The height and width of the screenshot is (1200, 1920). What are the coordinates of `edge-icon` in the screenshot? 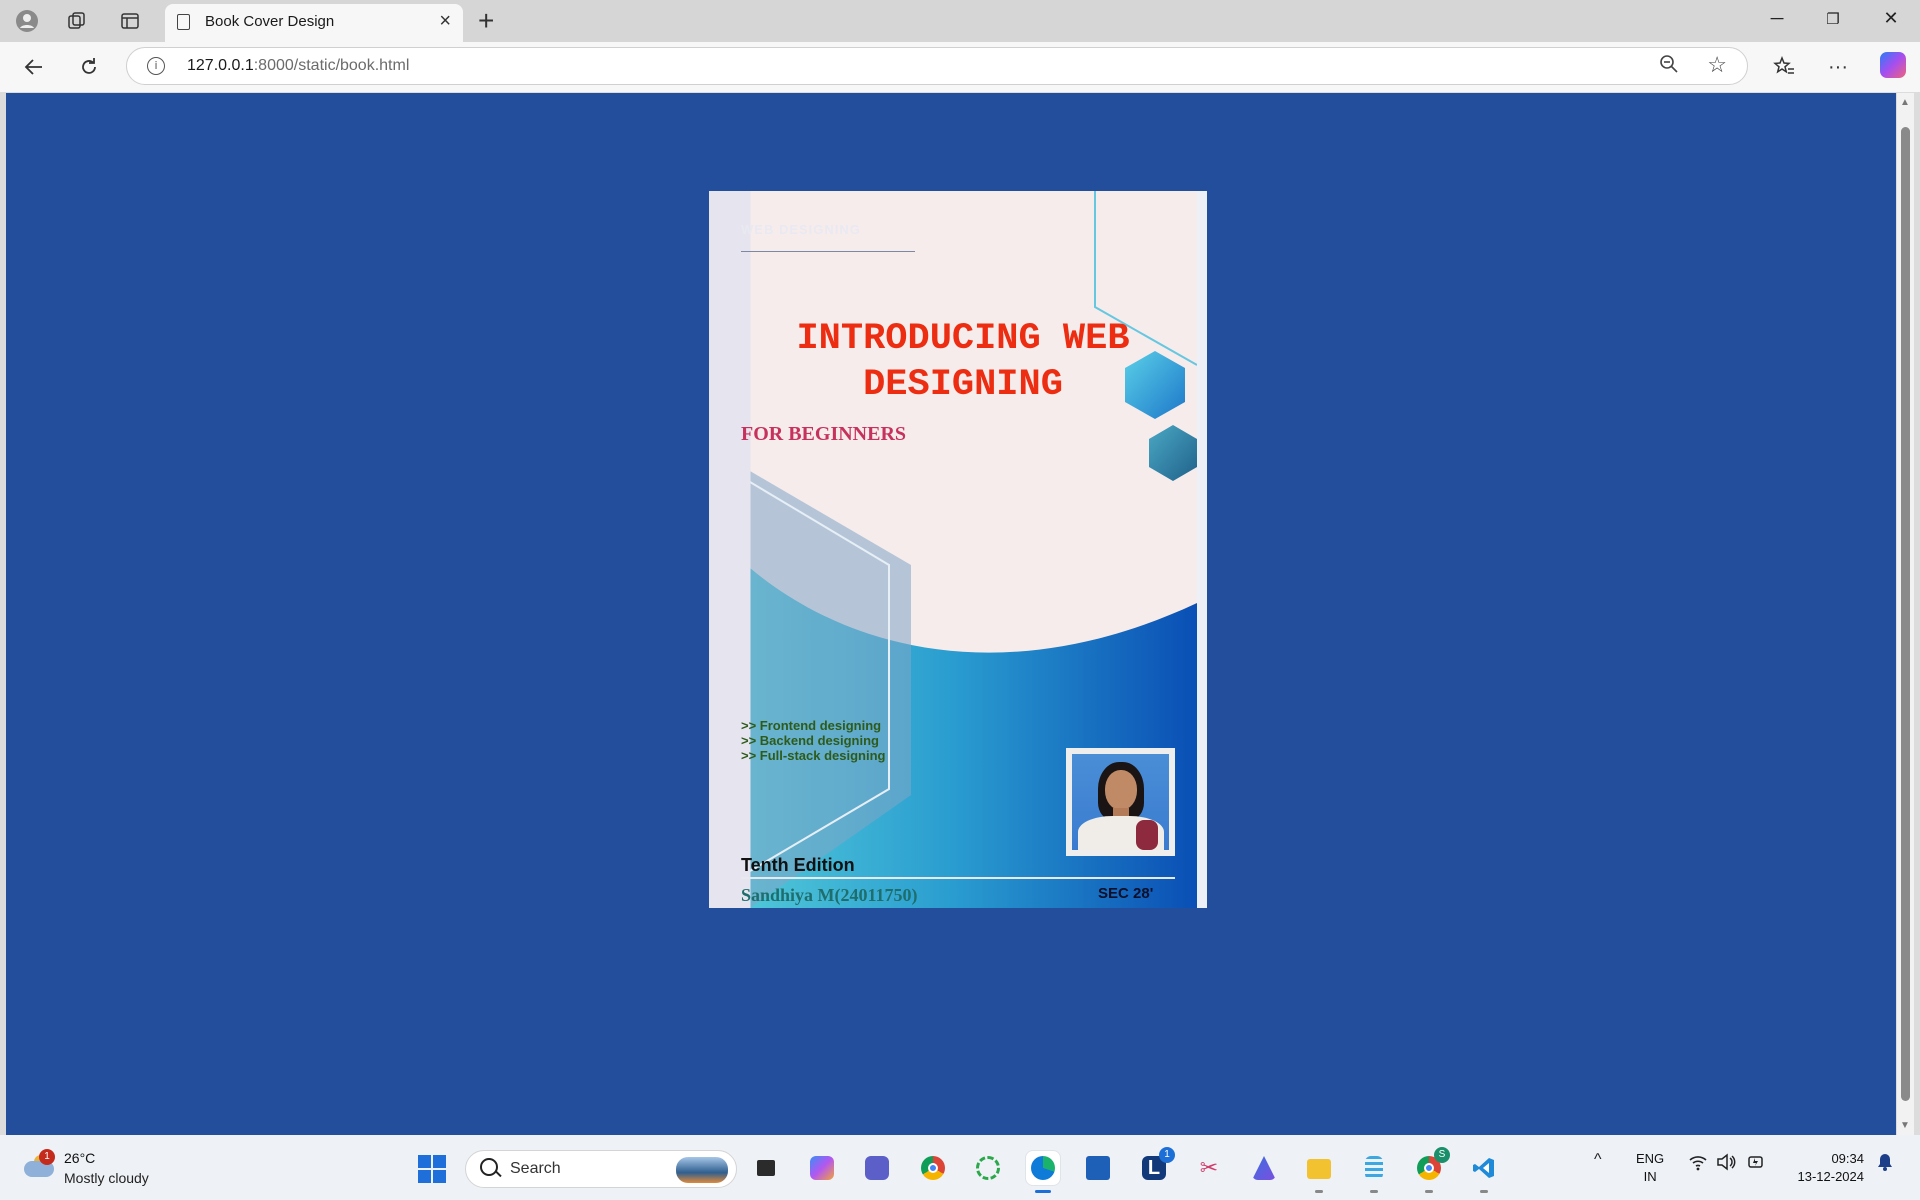 It's located at (1043, 1172).